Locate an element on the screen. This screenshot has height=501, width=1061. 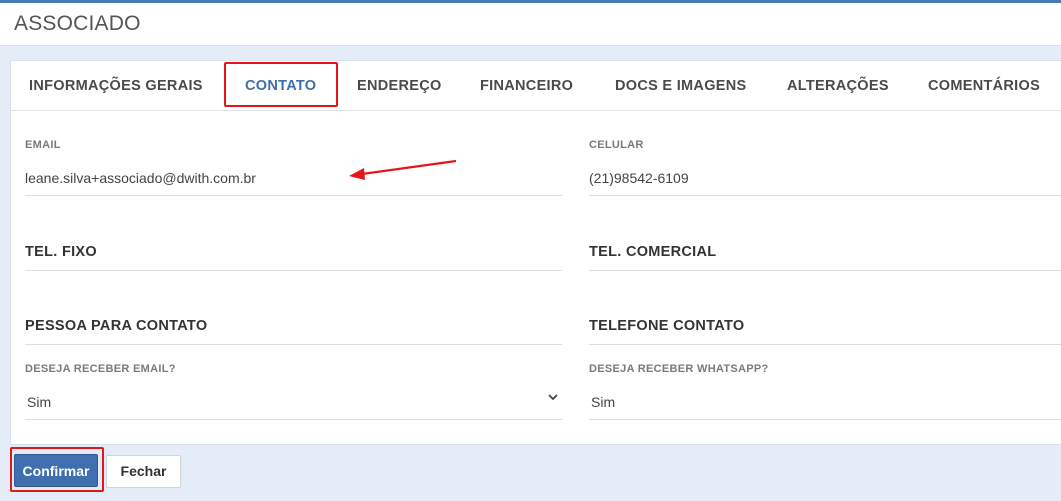
celular-value: (21)98542-6109 is located at coordinates (639, 178).